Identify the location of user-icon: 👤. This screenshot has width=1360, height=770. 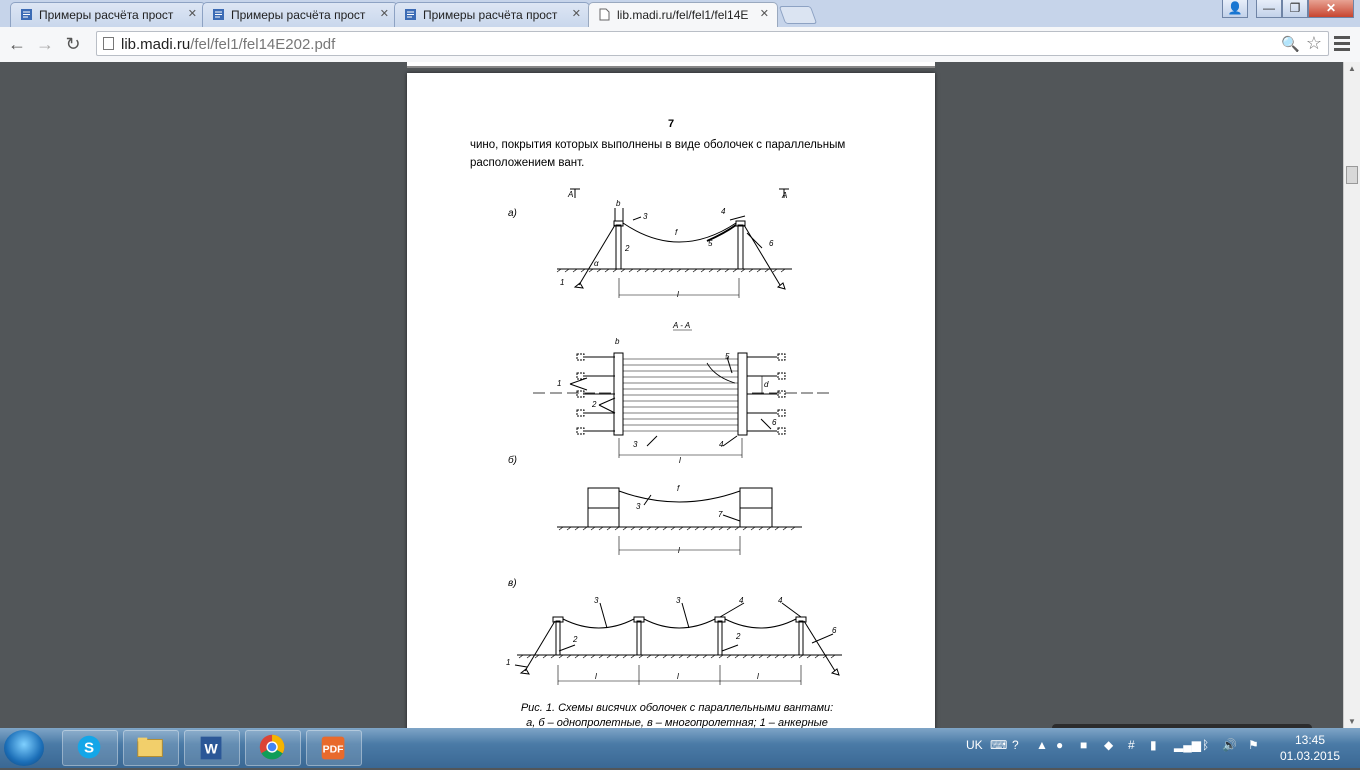
(1235, 9).